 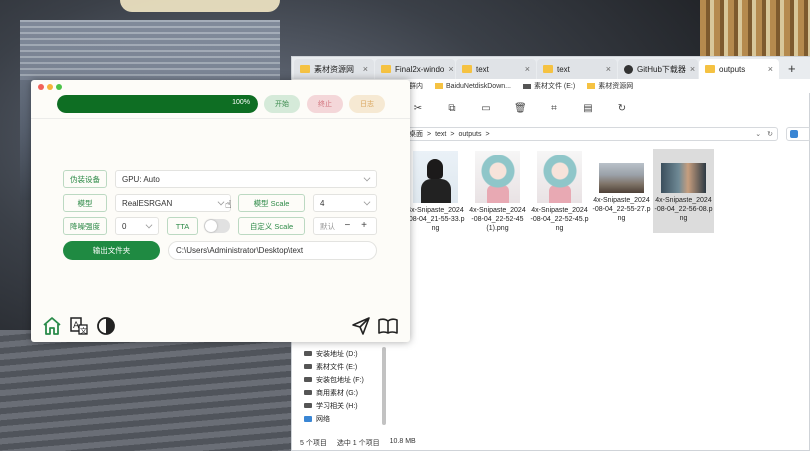 What do you see at coordinates (323, 419) in the screenshot?
I see `nav-item-label: 网络` at bounding box center [323, 419].